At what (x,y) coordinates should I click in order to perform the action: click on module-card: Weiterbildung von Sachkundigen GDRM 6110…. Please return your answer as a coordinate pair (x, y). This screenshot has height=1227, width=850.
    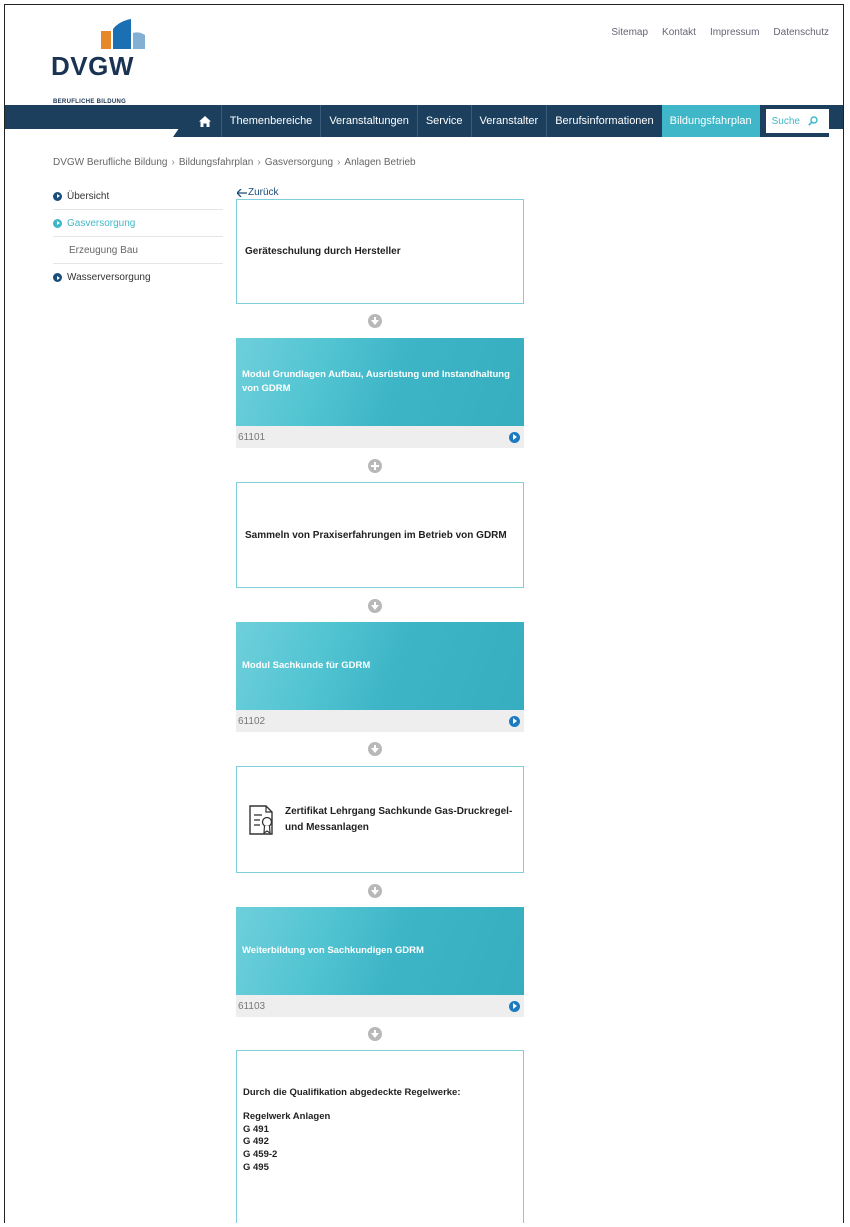
    Looking at the image, I should click on (380, 962).